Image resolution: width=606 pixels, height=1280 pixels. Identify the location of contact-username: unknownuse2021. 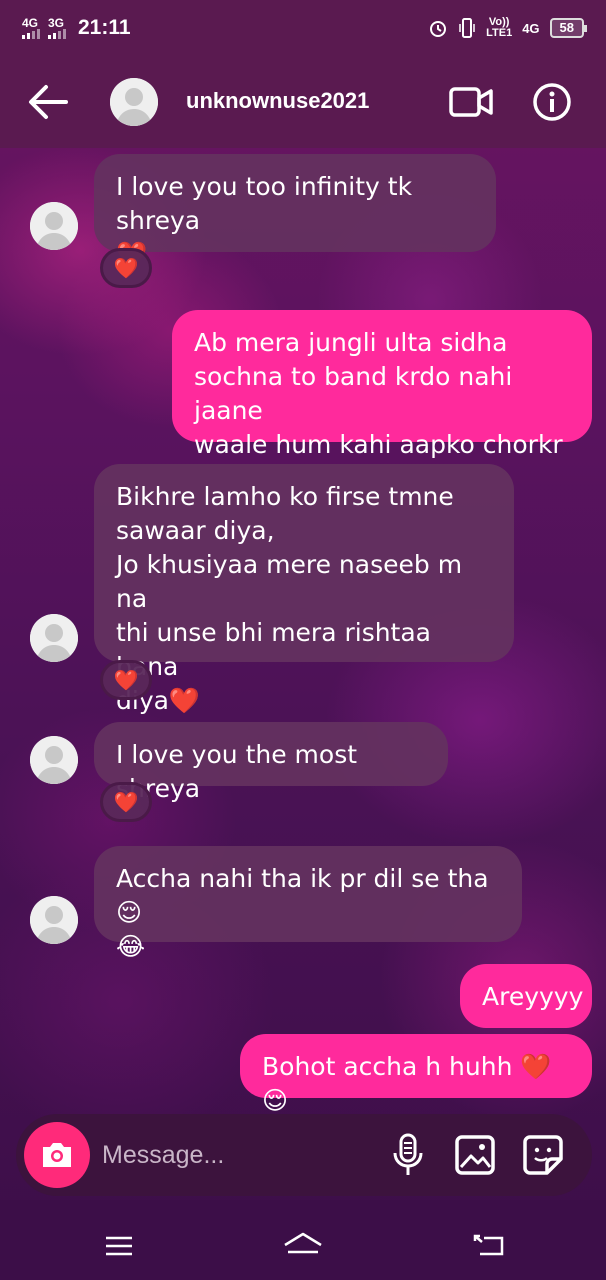
(277, 101).